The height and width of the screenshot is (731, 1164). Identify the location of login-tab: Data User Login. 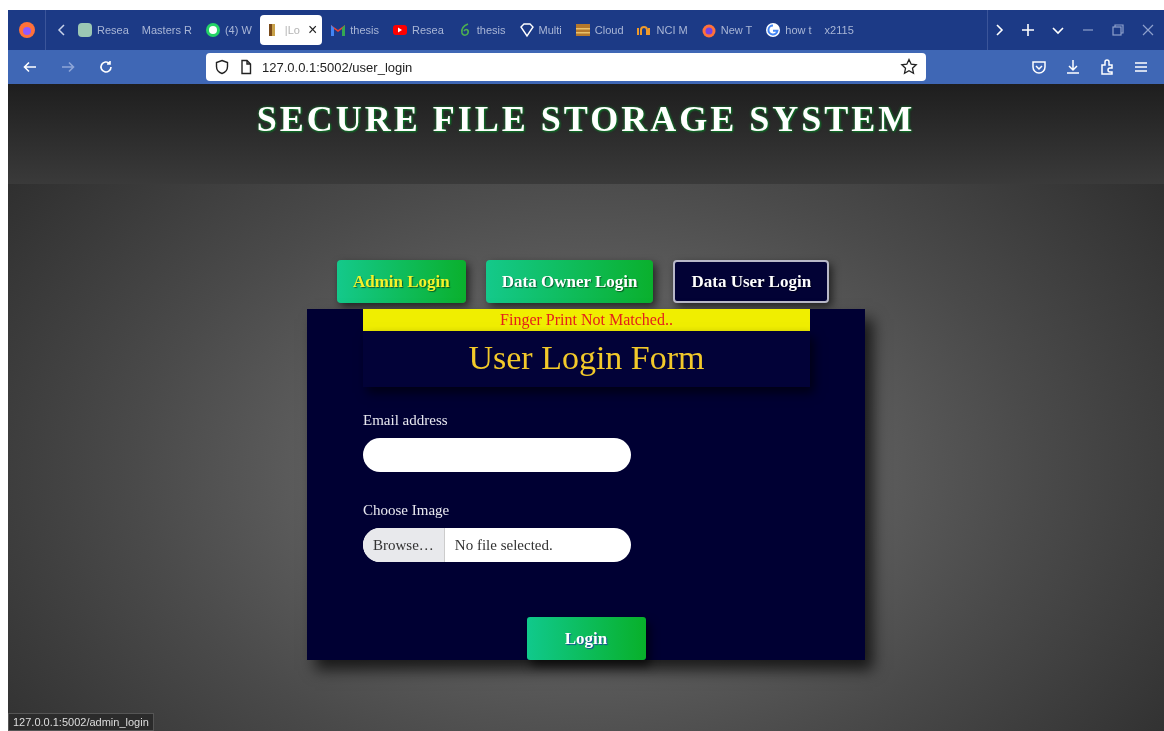
(751, 281).